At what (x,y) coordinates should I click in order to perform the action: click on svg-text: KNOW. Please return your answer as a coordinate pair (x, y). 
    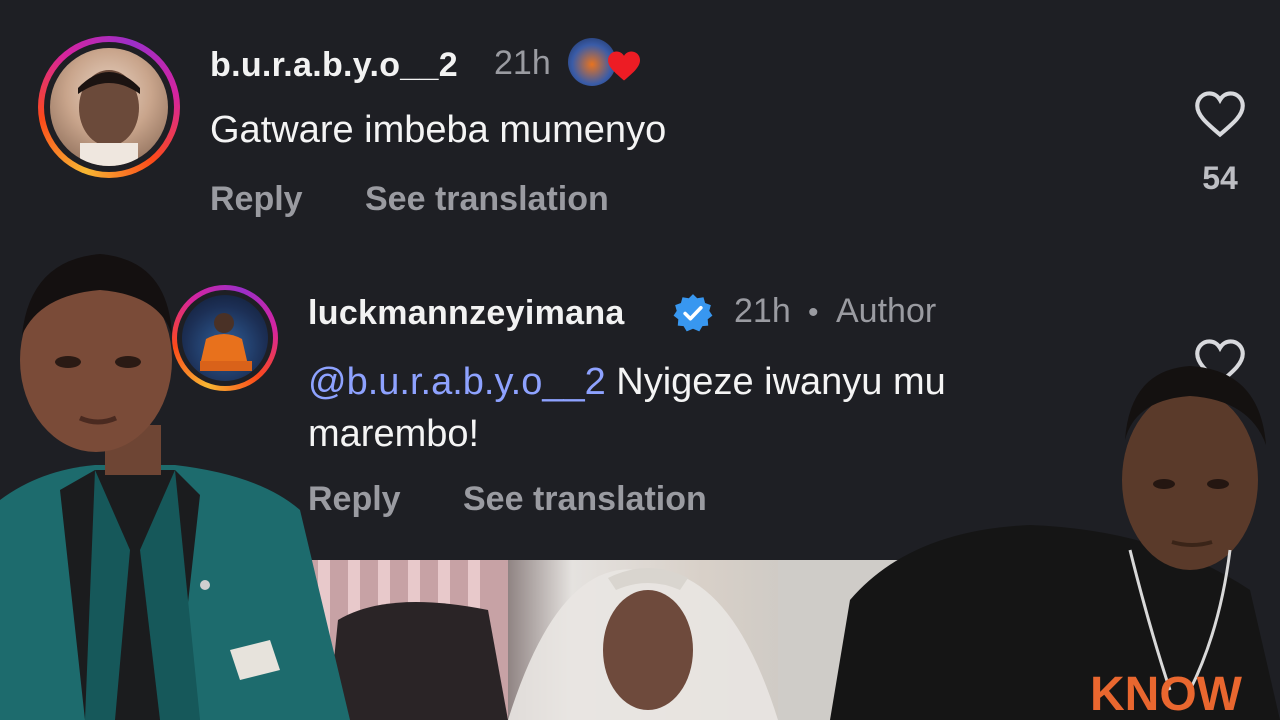
    Looking at the image, I should click on (1166, 694).